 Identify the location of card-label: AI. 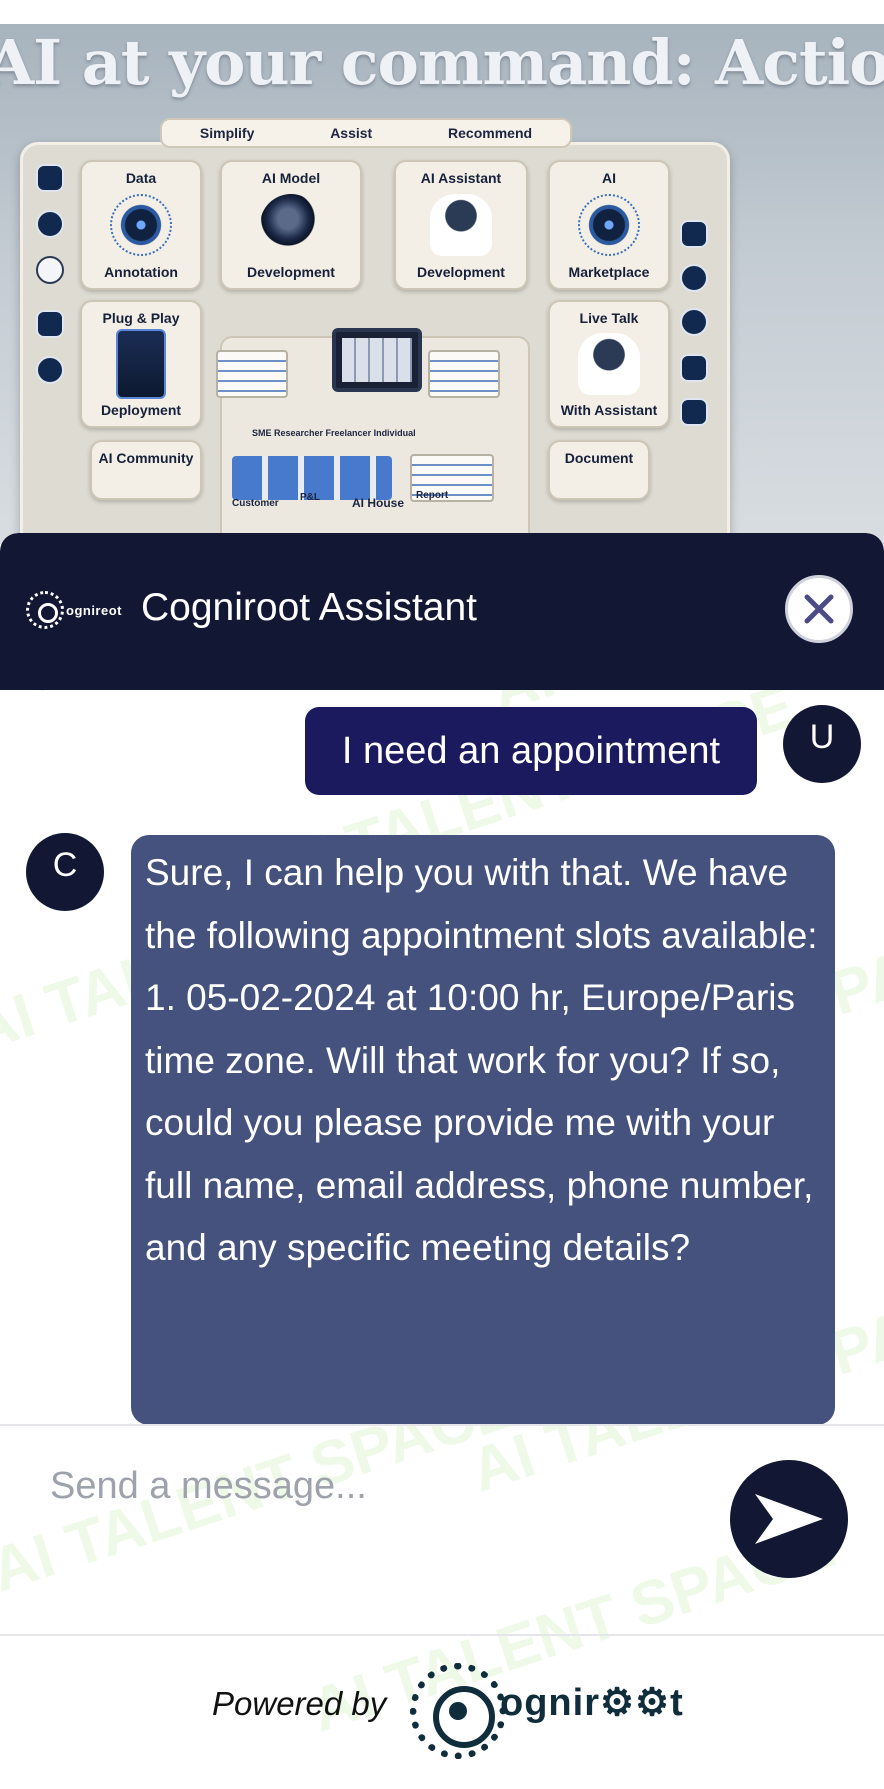
(609, 178).